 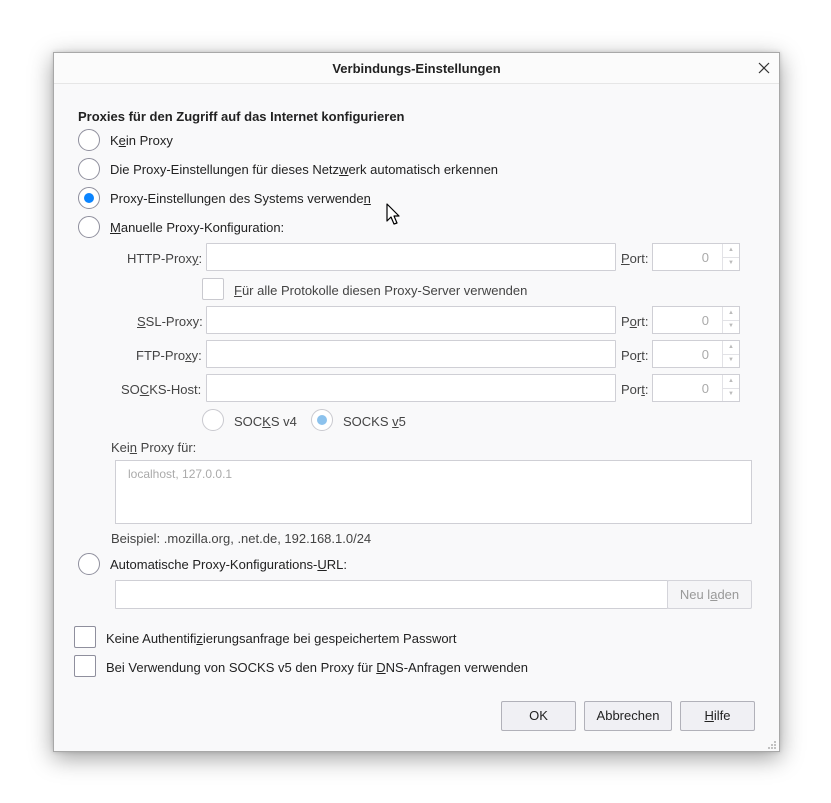 I want to click on manual-proxy-radio, so click(x=89, y=227).